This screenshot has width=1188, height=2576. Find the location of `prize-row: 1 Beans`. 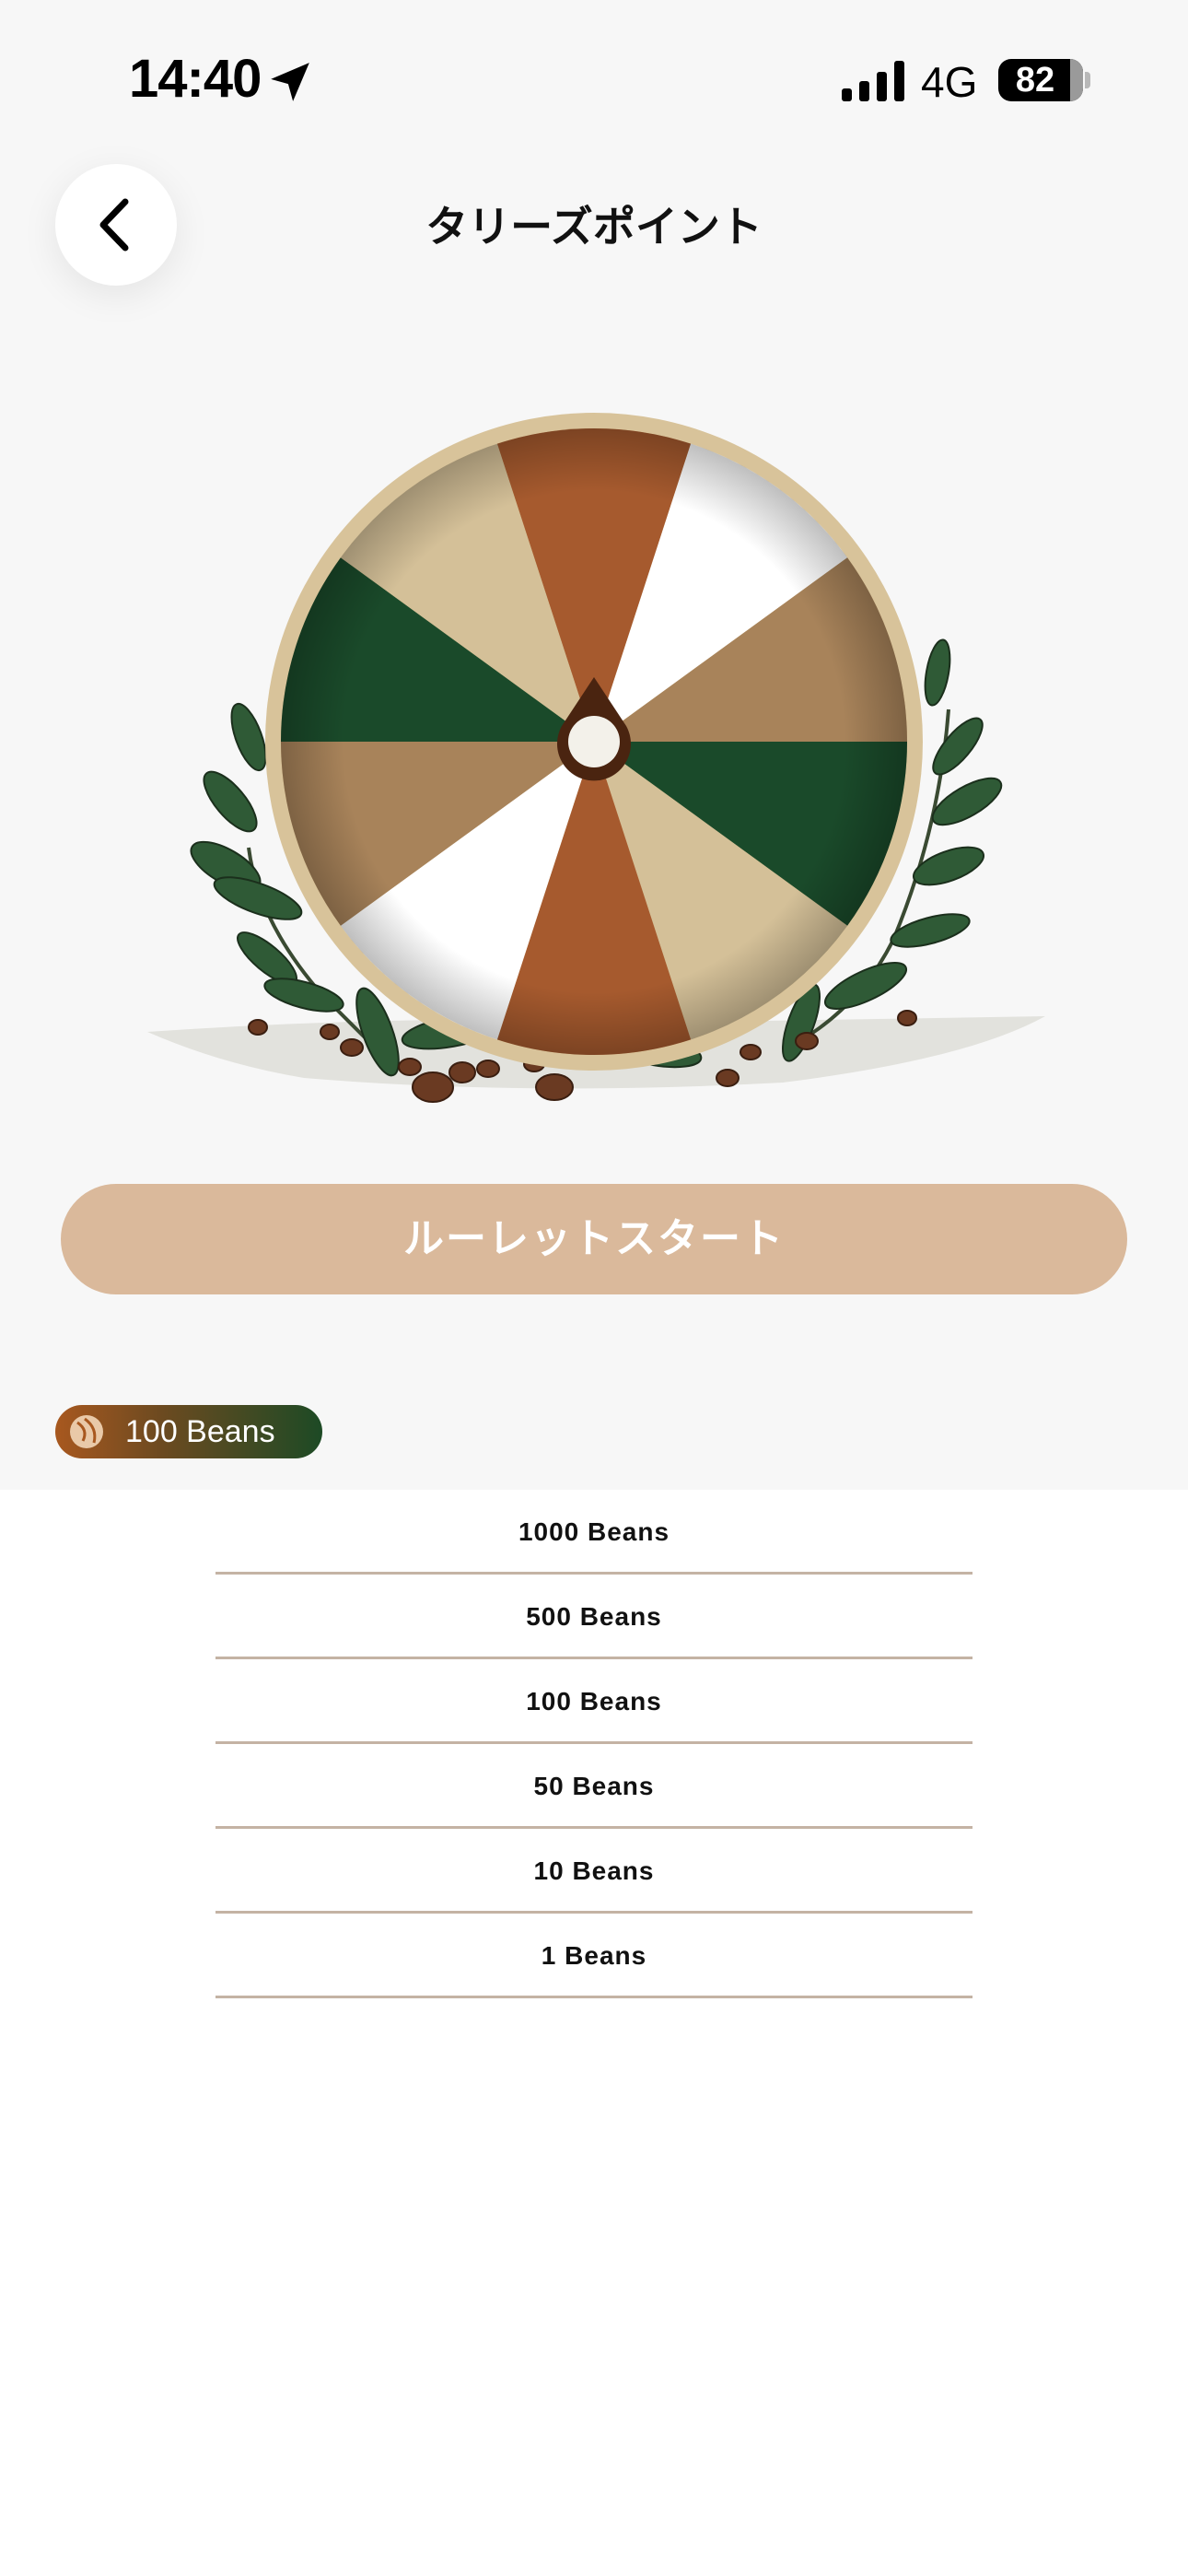

prize-row: 1 Beans is located at coordinates (594, 1956).